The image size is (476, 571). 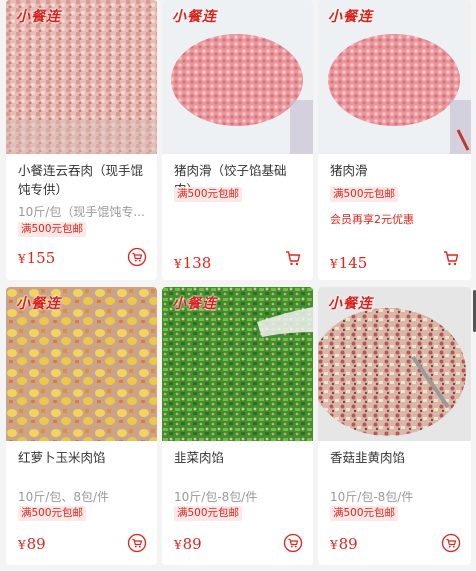 I want to click on product-title: 红萝卜玉米肉馅, so click(x=82, y=457).